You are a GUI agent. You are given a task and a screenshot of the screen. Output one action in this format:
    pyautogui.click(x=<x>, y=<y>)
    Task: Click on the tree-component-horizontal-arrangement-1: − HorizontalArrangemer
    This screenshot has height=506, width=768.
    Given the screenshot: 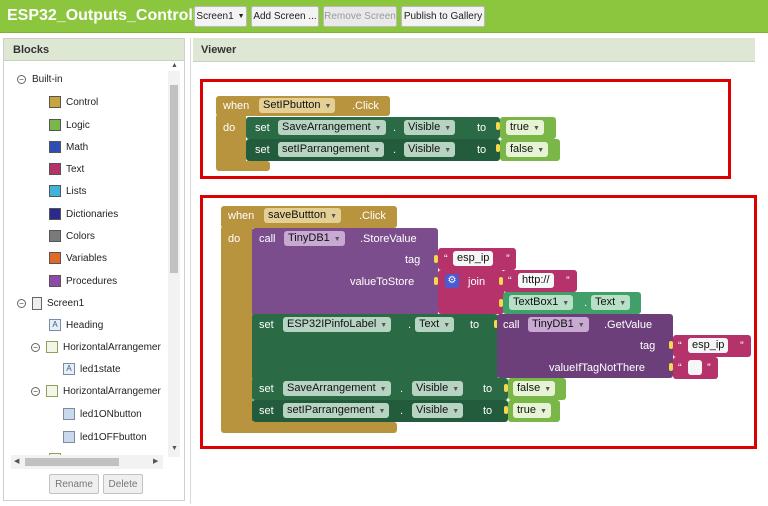 What is the action you would take?
    pyautogui.click(x=96, y=347)
    